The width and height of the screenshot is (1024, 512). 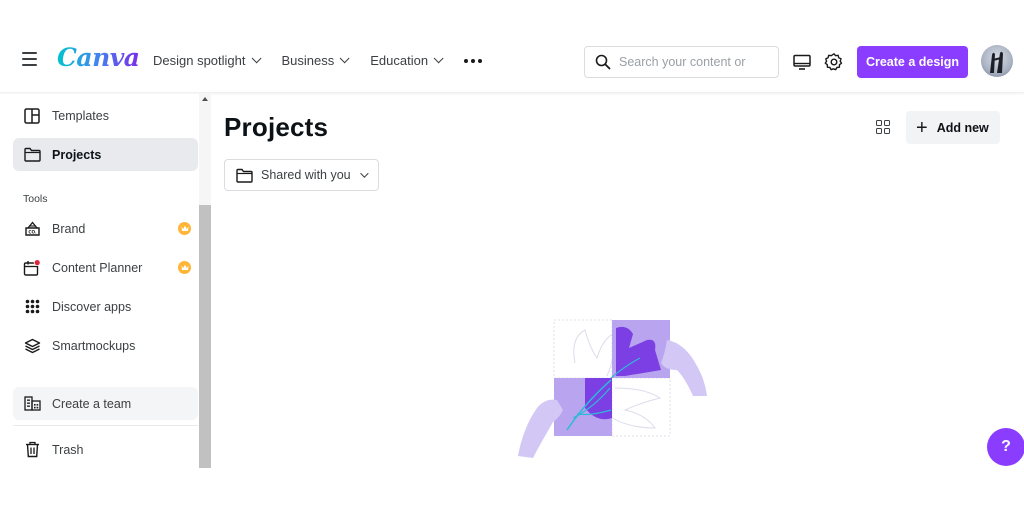 I want to click on trash-icon, so click(x=32, y=450).